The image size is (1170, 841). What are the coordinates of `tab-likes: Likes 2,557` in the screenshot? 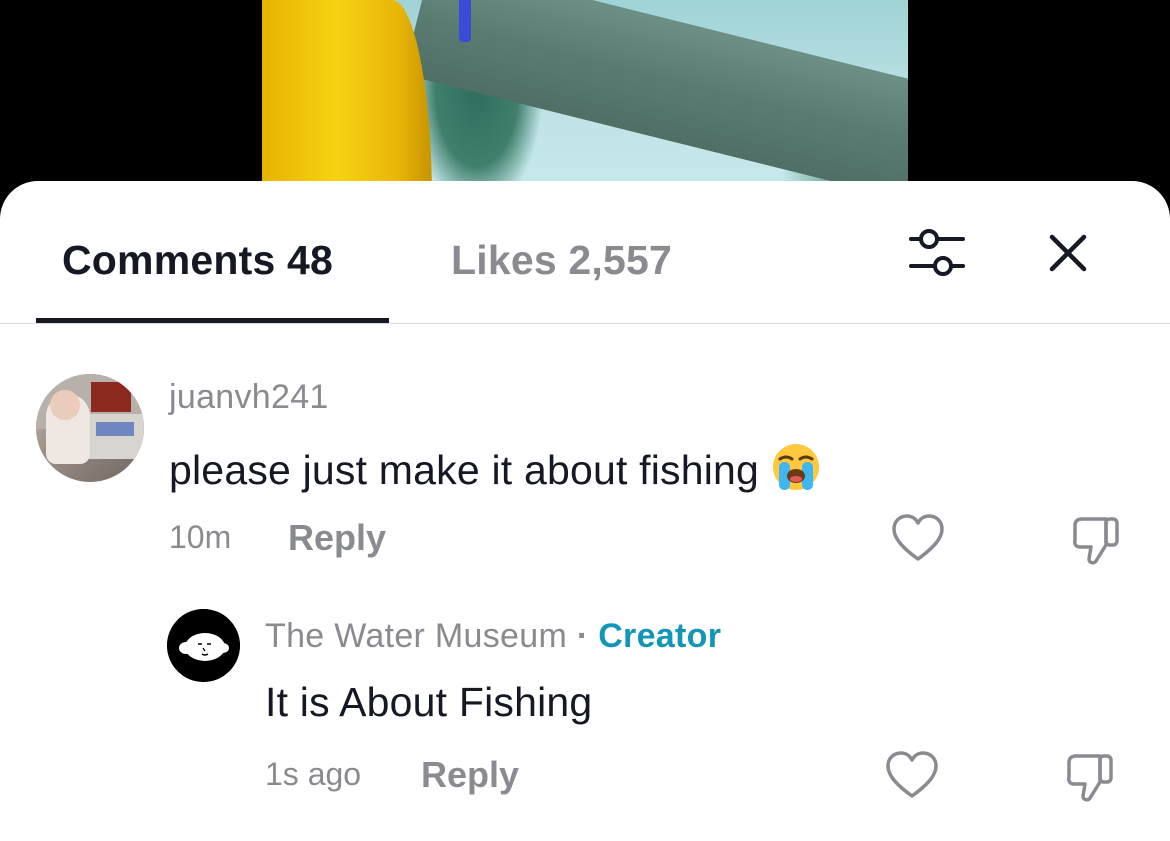 It's located at (561, 260).